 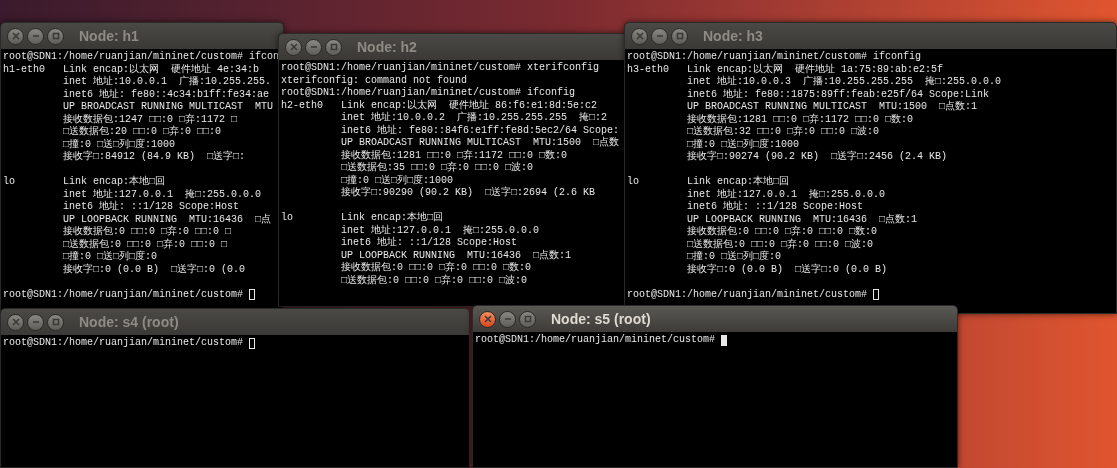 I want to click on window-title: Node: s5 (root), so click(x=601, y=319).